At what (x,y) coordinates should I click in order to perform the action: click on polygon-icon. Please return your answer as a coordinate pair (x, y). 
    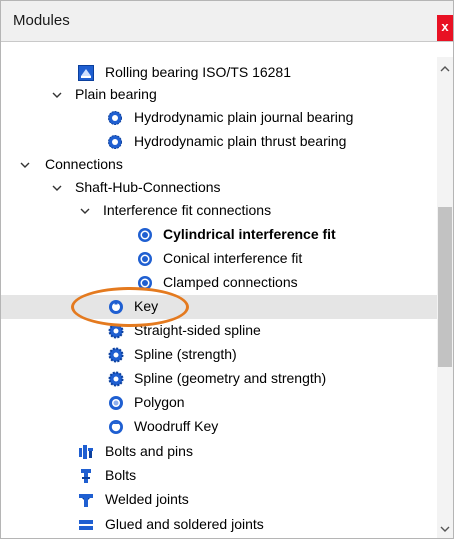
    Looking at the image, I should click on (116, 403).